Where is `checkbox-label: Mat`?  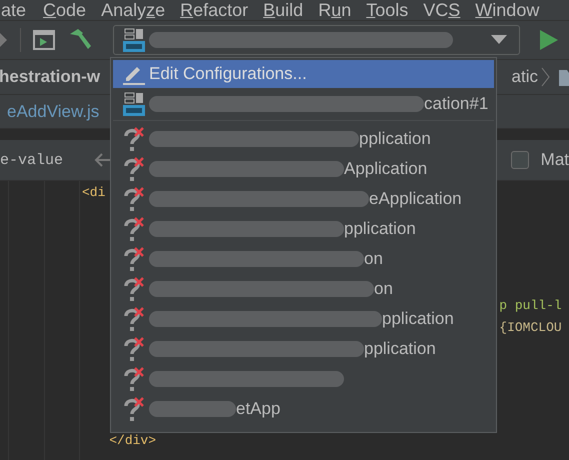
checkbox-label: Mat is located at coordinates (554, 160).